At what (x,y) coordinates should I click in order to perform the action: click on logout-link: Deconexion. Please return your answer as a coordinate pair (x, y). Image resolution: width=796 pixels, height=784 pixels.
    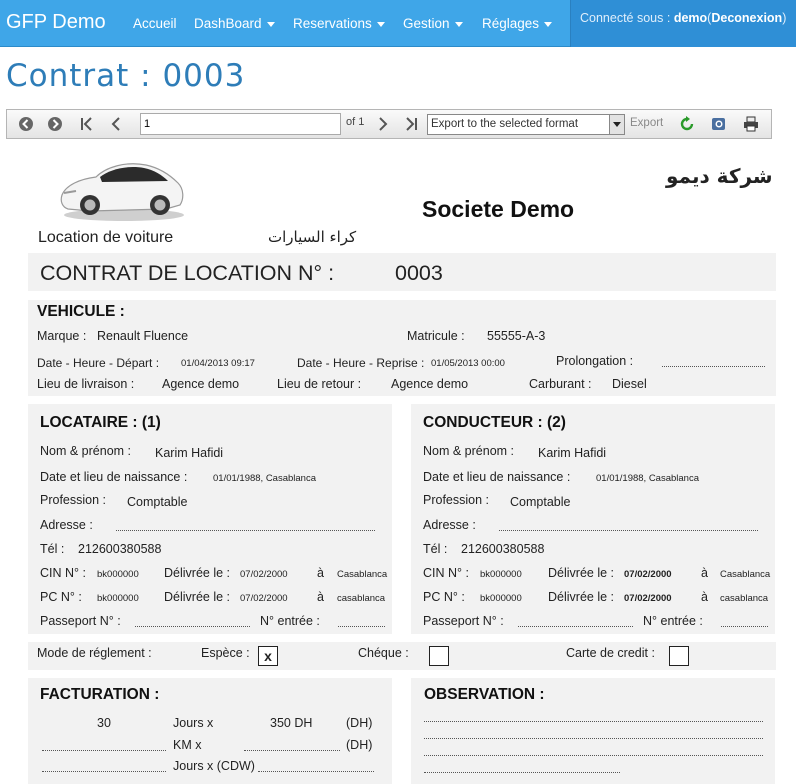
    Looking at the image, I should click on (746, 18).